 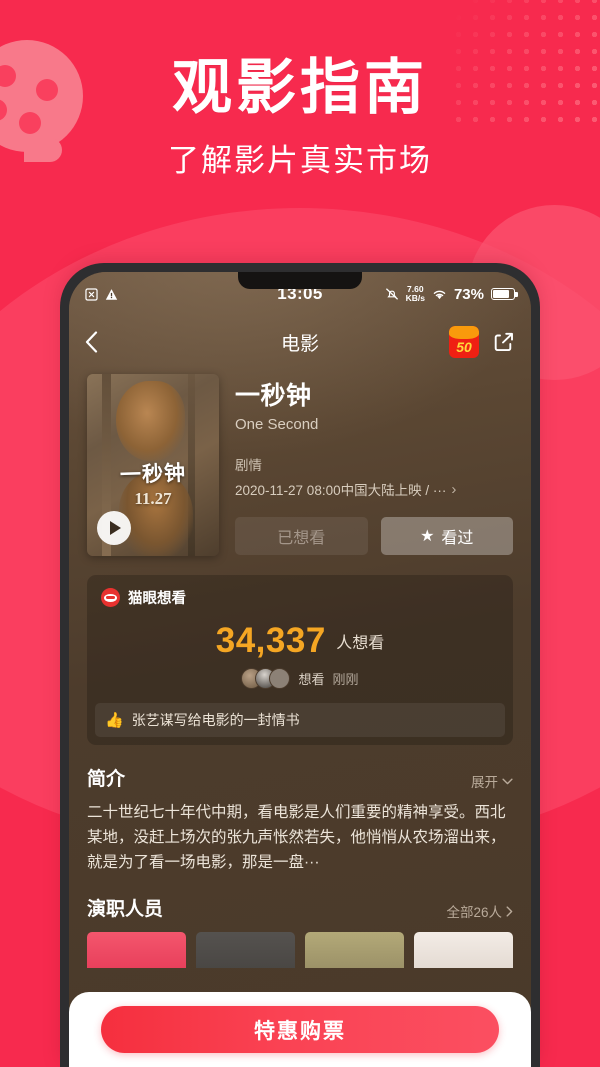 I want to click on hero-text-block: 观影指南 了解影片真实市场, so click(x=300, y=118).